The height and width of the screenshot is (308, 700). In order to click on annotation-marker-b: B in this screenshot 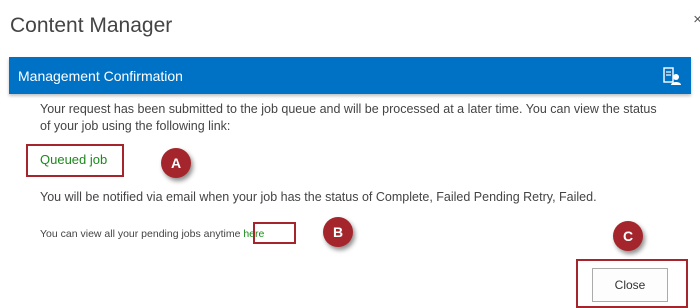, I will do `click(338, 232)`.